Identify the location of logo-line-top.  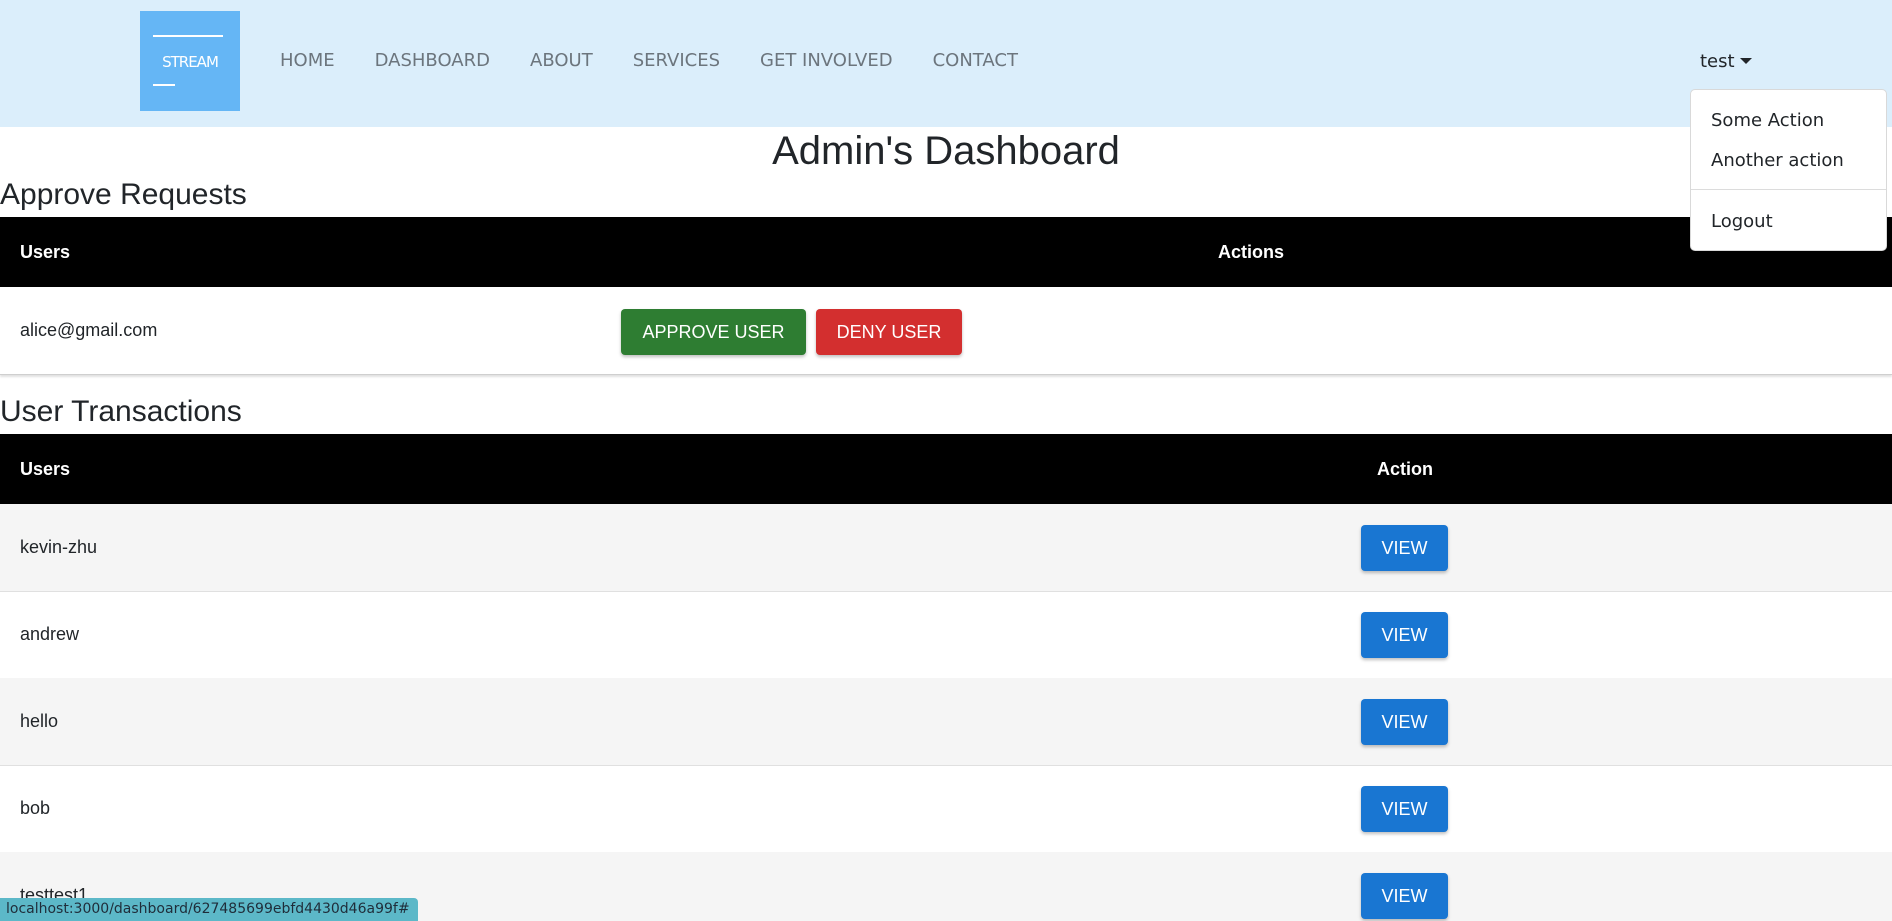
(188, 36).